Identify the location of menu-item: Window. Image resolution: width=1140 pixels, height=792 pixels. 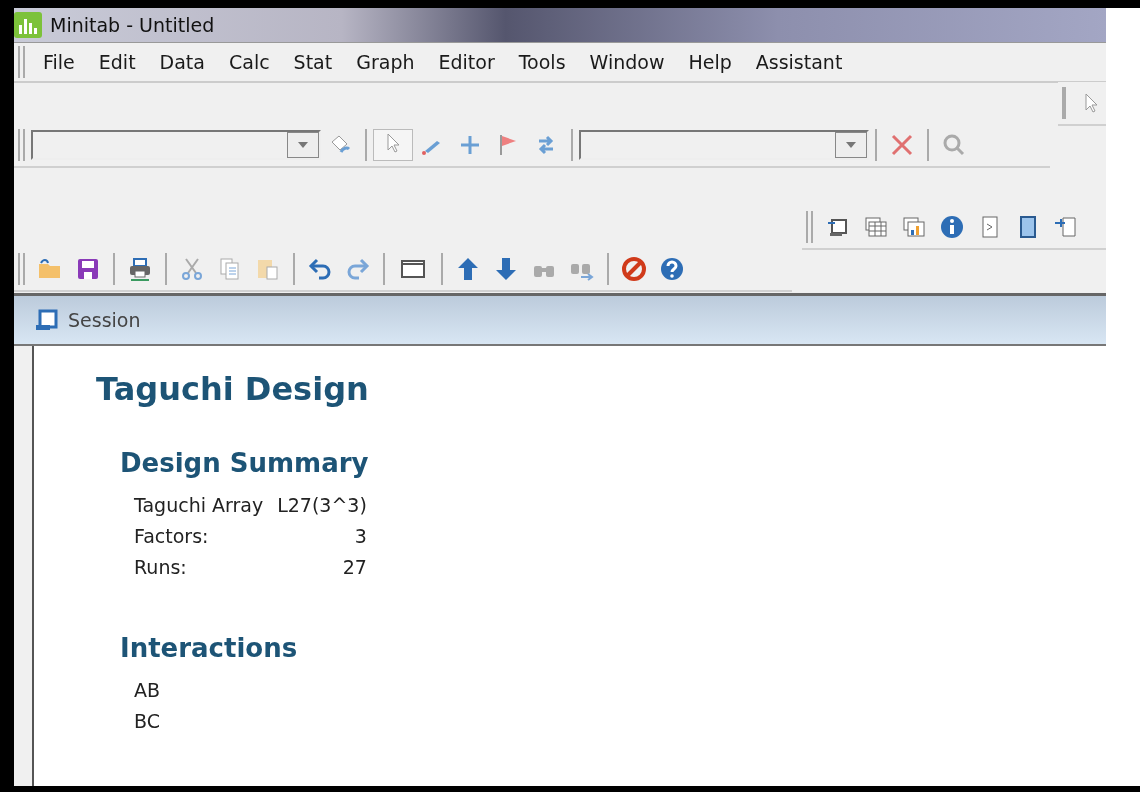
(627, 62).